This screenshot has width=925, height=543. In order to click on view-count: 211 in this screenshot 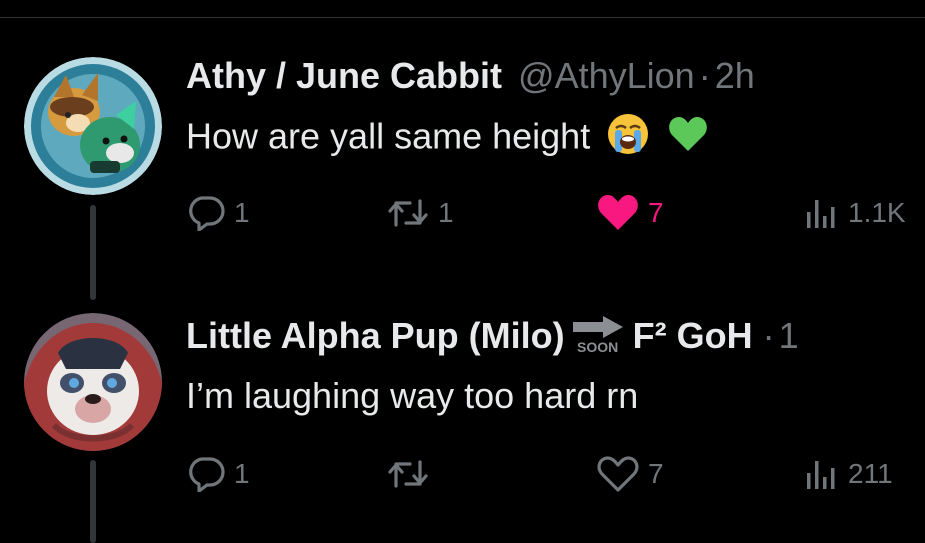, I will do `click(870, 473)`.